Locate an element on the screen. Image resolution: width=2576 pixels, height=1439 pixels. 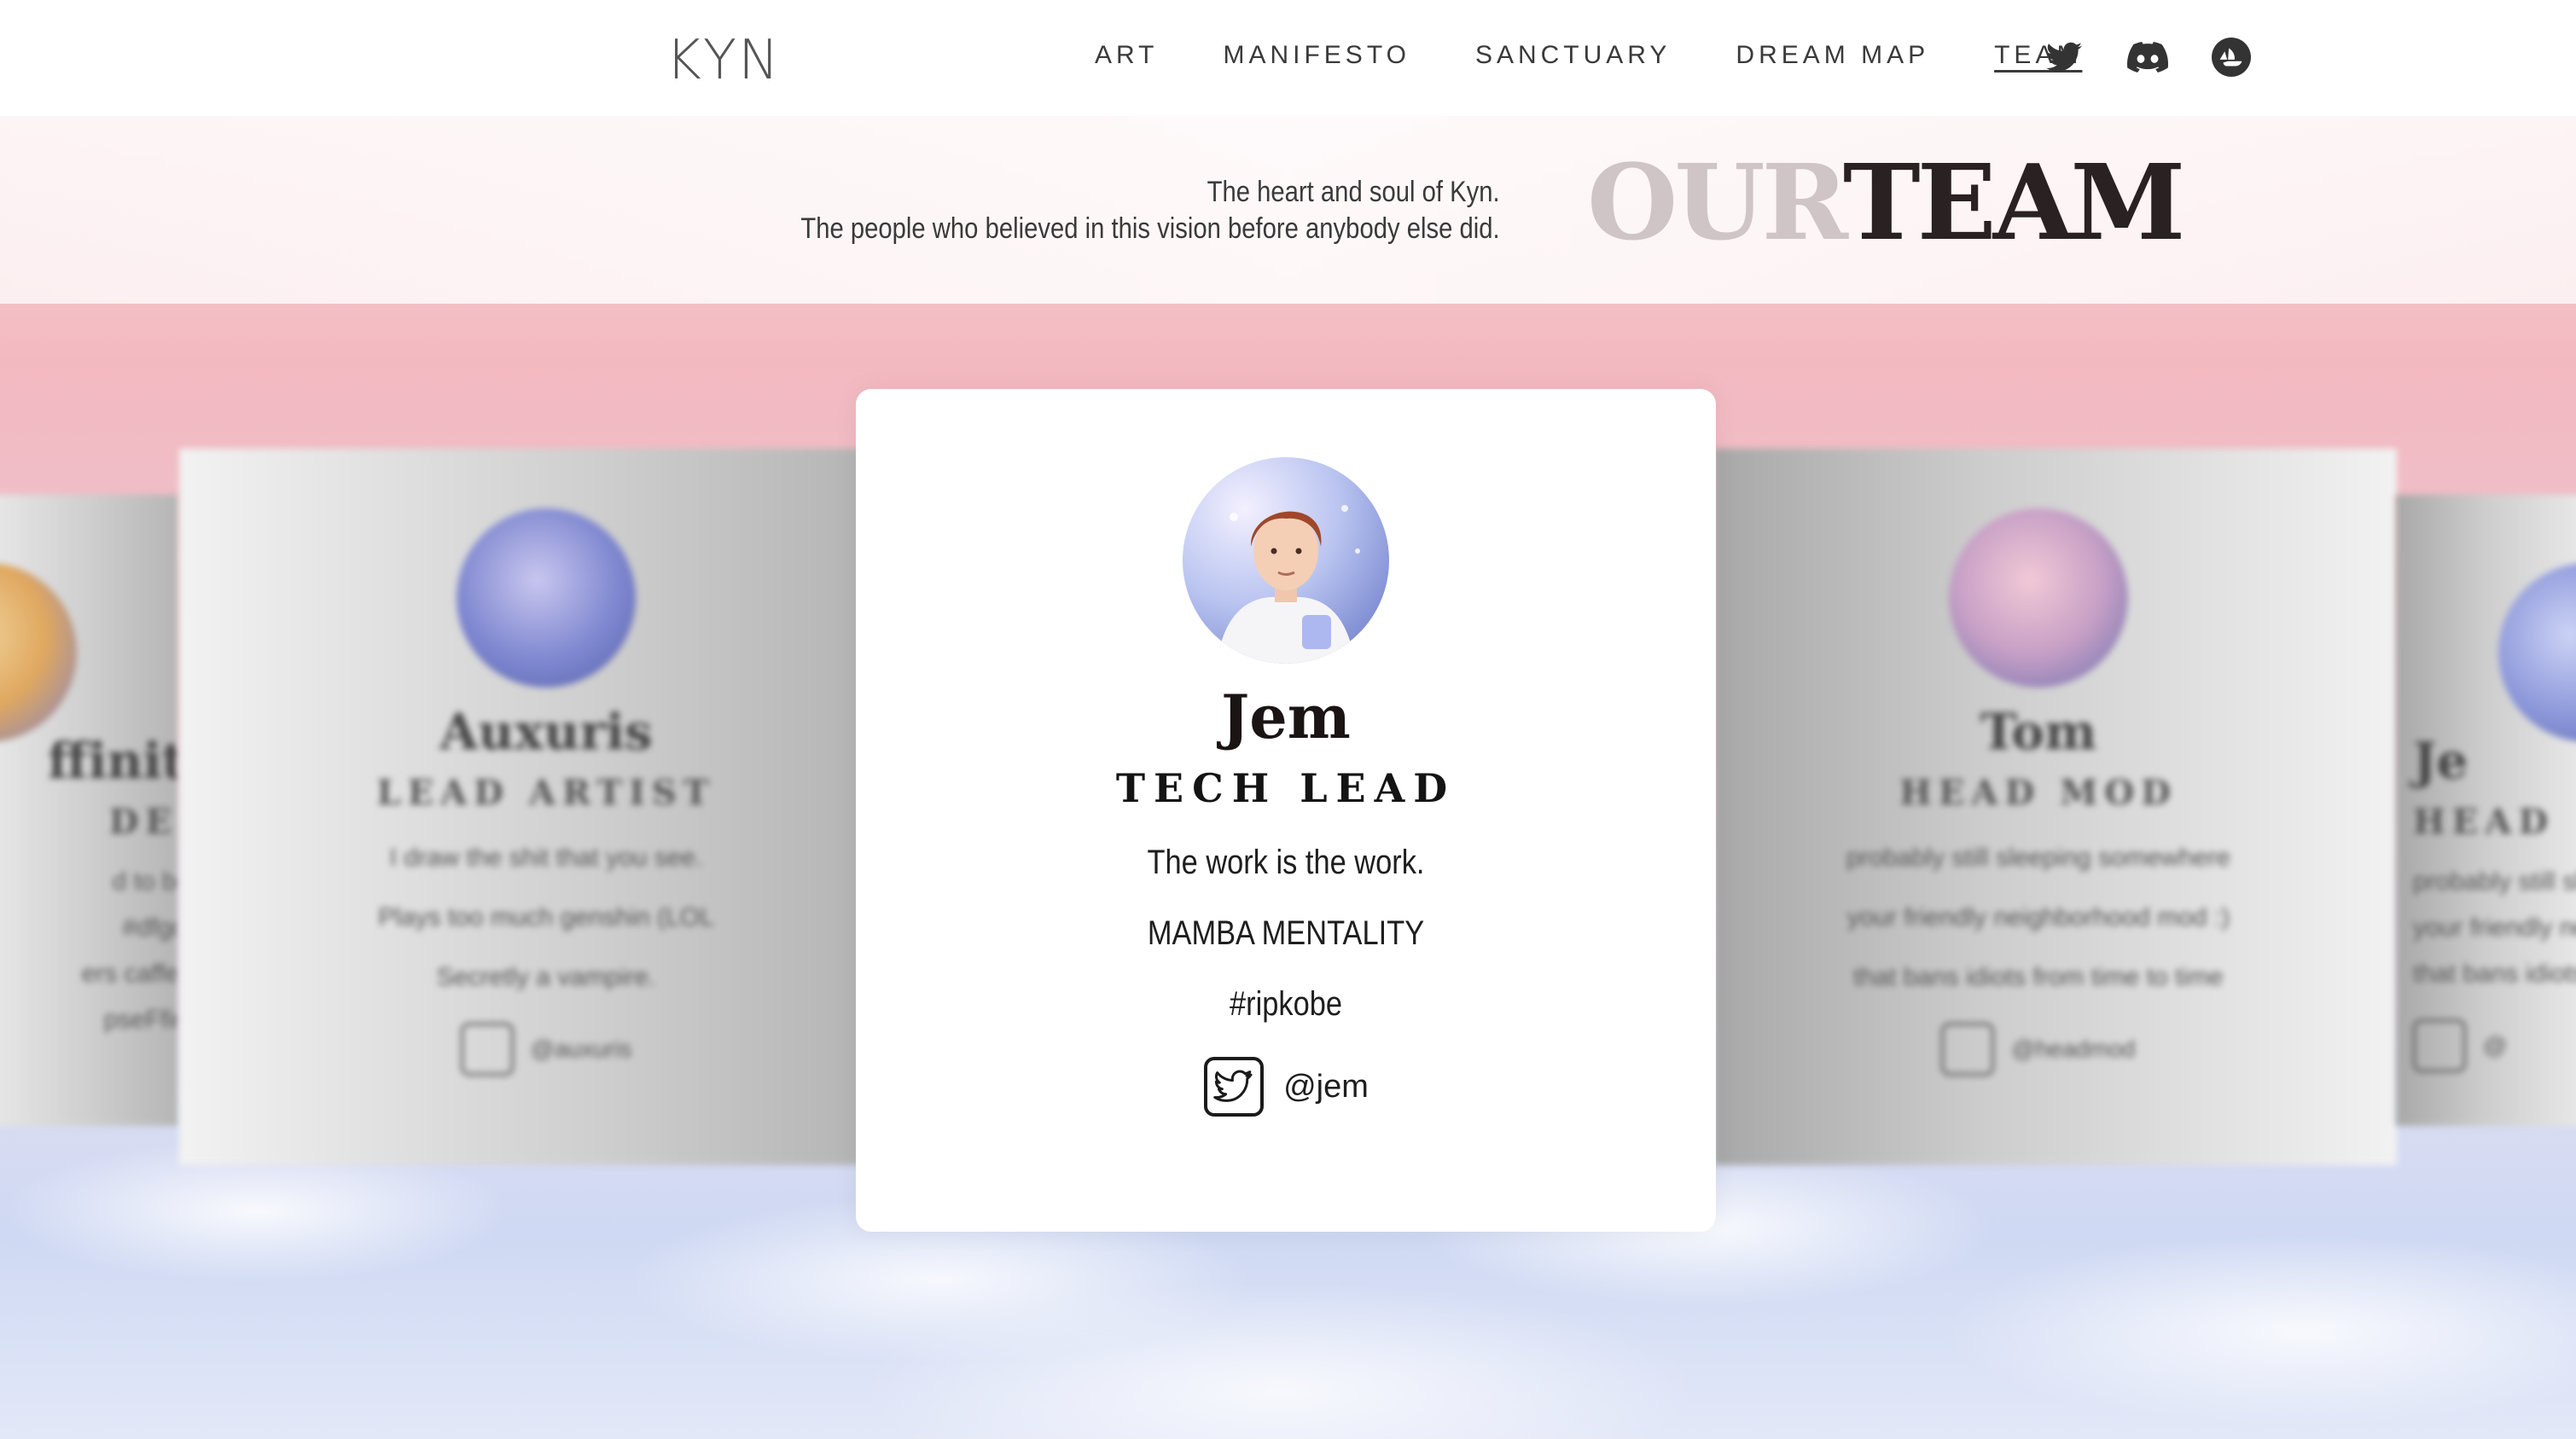
page-title-team: TEAM is located at coordinates (2013, 202).